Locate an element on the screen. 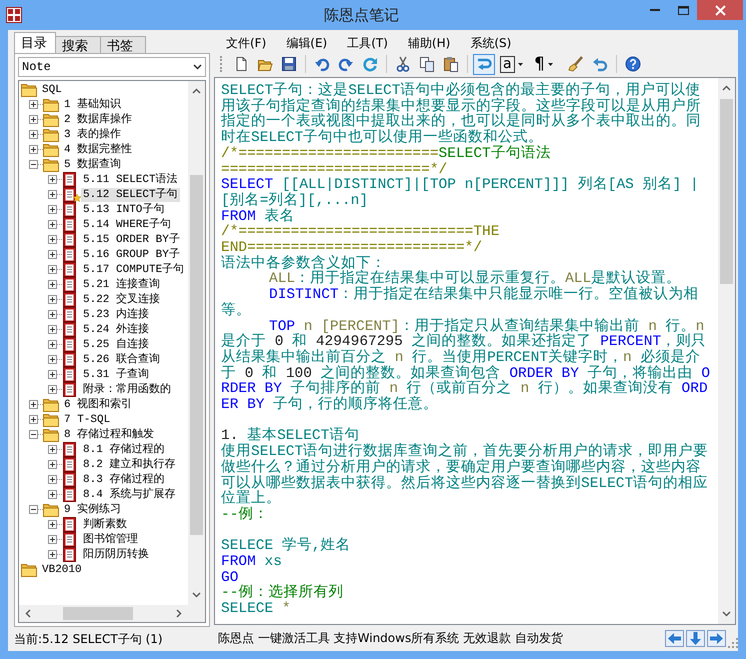  scroll-down-icon is located at coordinates (196, 595).